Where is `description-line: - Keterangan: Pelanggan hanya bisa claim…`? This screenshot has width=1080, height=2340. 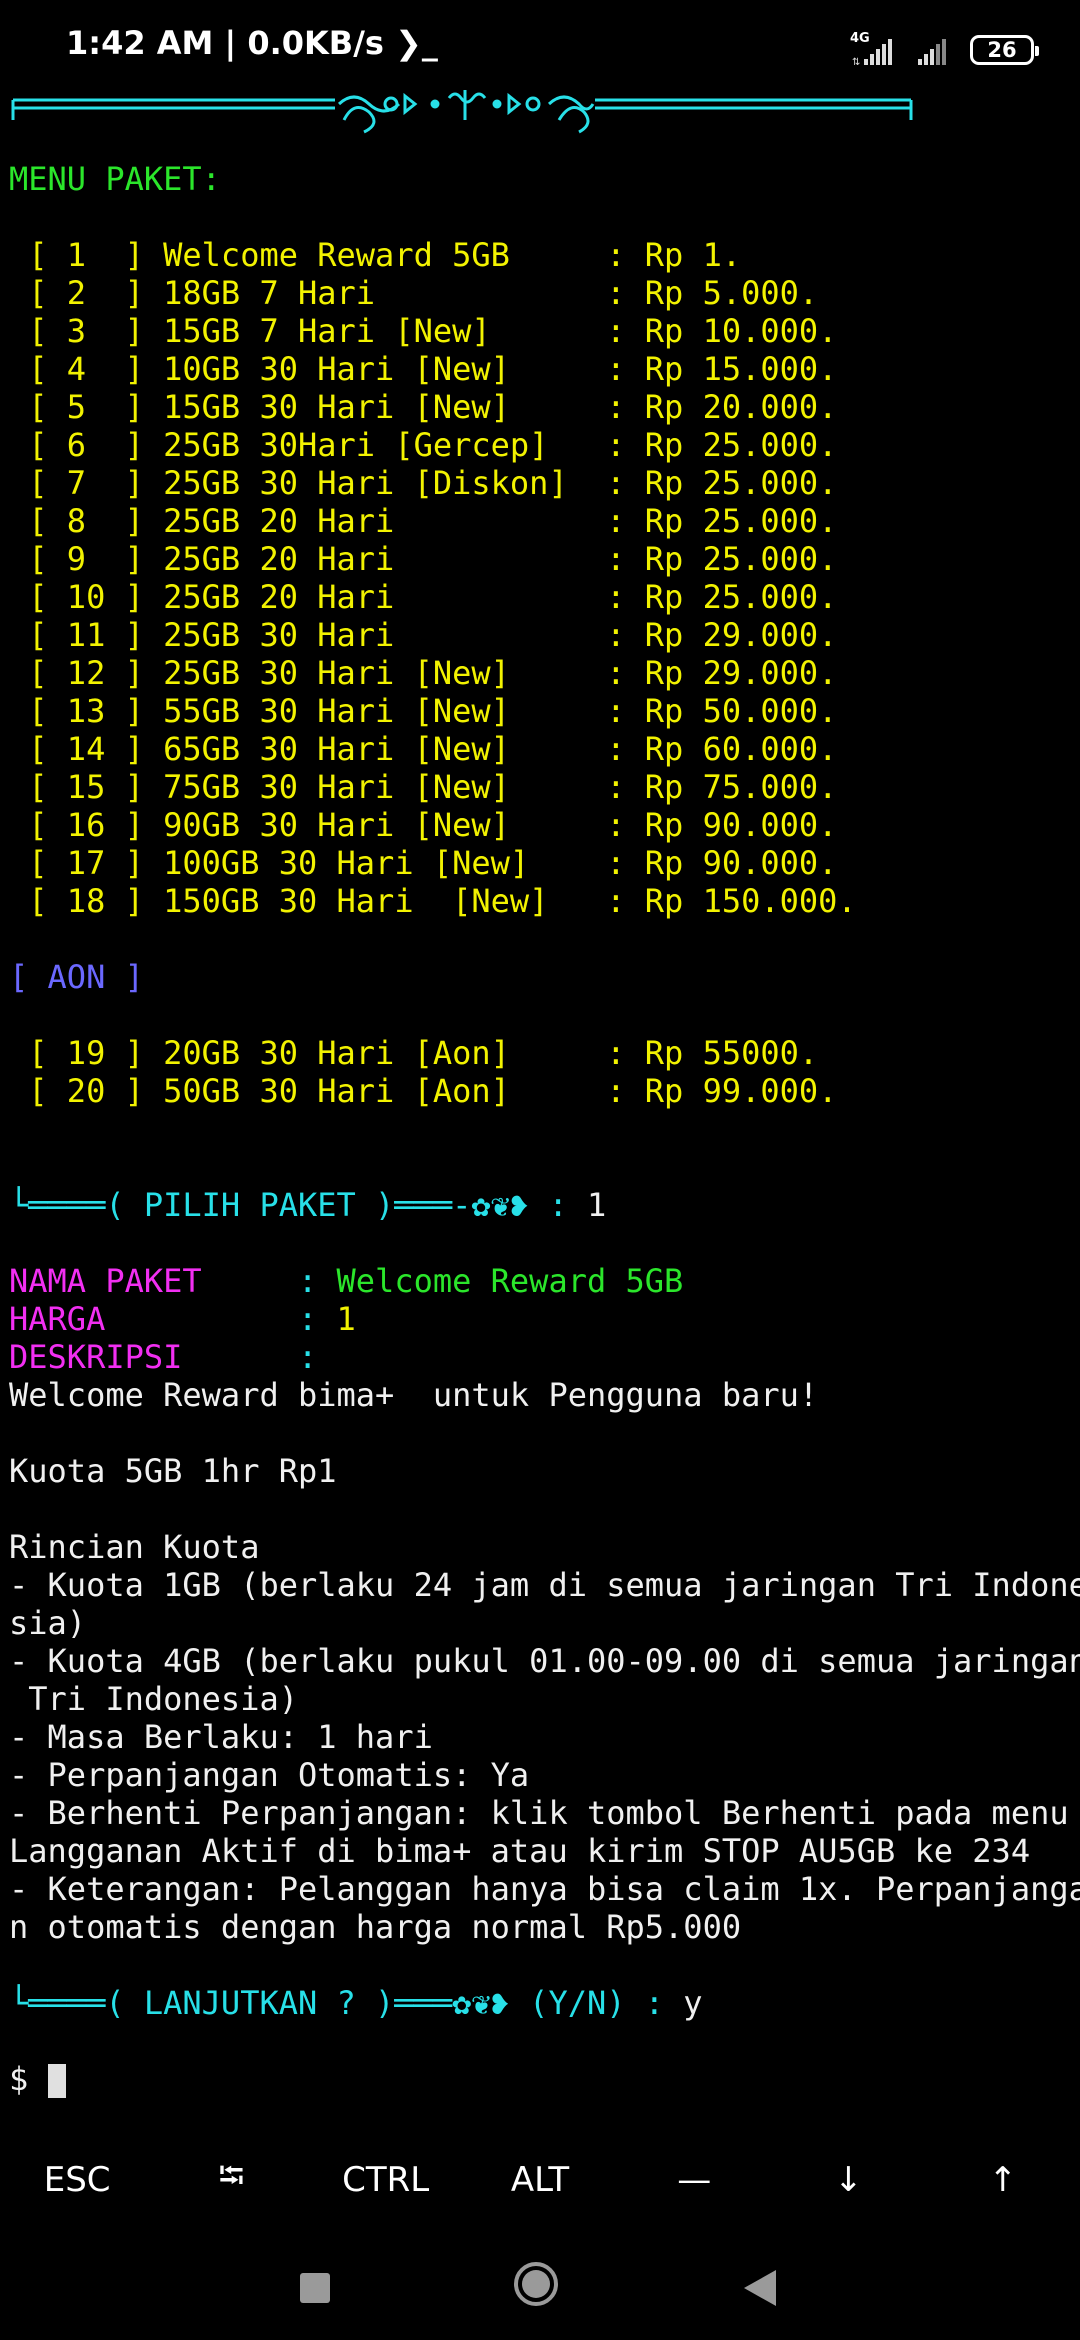 description-line: - Keterangan: Pelanggan hanya bisa claim… is located at coordinates (544, 1889).